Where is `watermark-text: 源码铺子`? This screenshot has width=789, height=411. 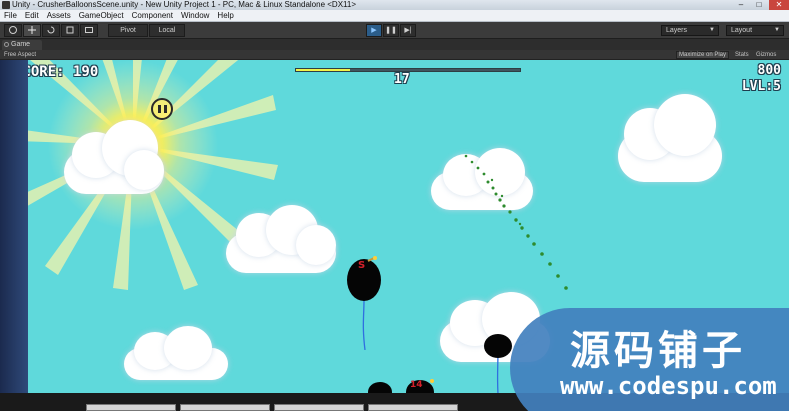
watermark-text: 源码铺子 is located at coordinates (658, 351).